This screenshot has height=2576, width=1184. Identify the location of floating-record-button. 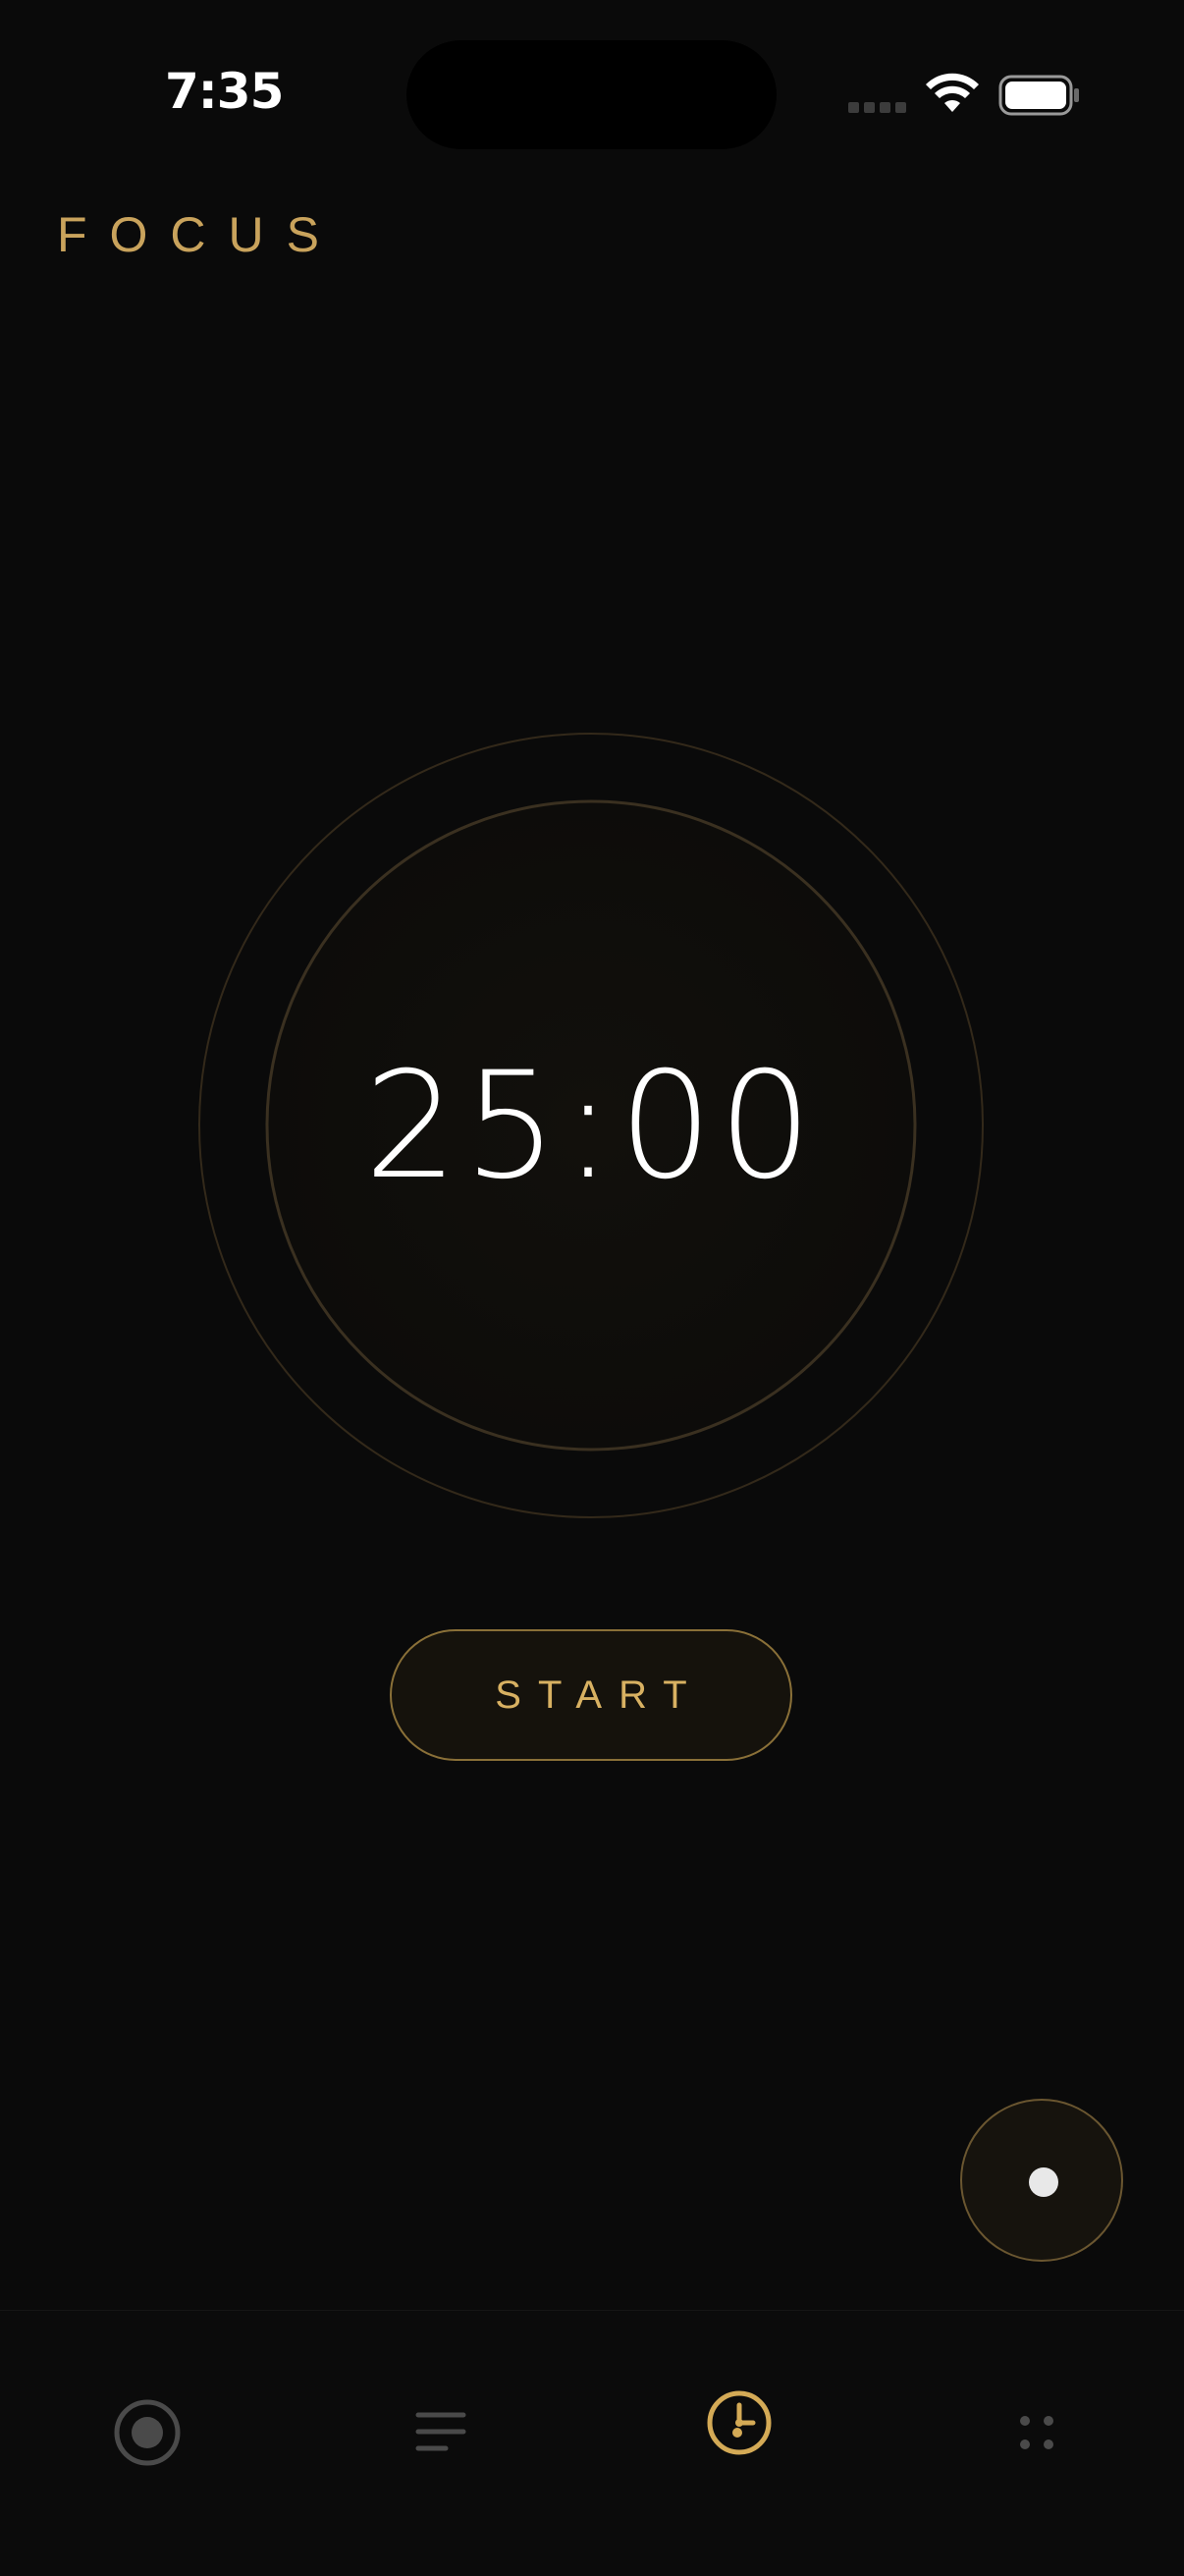
(1041, 2180).